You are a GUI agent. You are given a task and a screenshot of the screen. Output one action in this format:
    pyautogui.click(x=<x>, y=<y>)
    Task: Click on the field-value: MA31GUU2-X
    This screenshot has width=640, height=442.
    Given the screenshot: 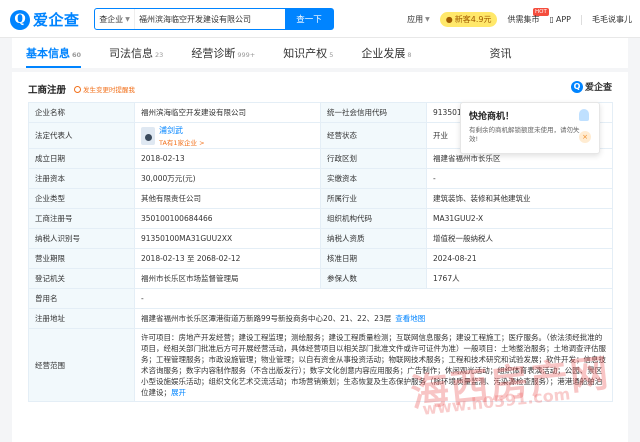 What is the action you would take?
    pyautogui.click(x=519, y=218)
    